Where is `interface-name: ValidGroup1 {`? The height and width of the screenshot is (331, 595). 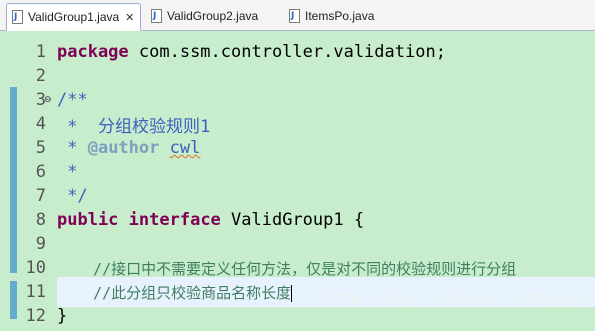 interface-name: ValidGroup1 { is located at coordinates (292, 220).